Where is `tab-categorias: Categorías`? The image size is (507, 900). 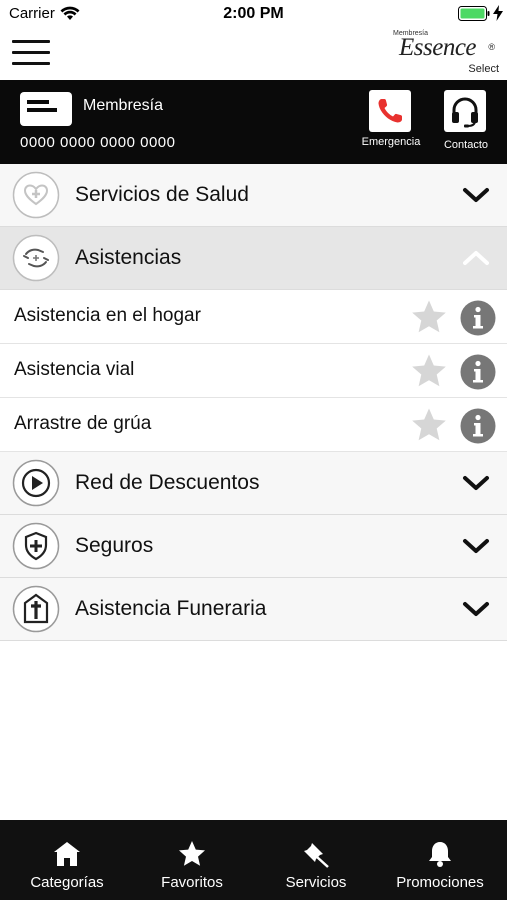 tab-categorias: Categorías is located at coordinates (67, 860).